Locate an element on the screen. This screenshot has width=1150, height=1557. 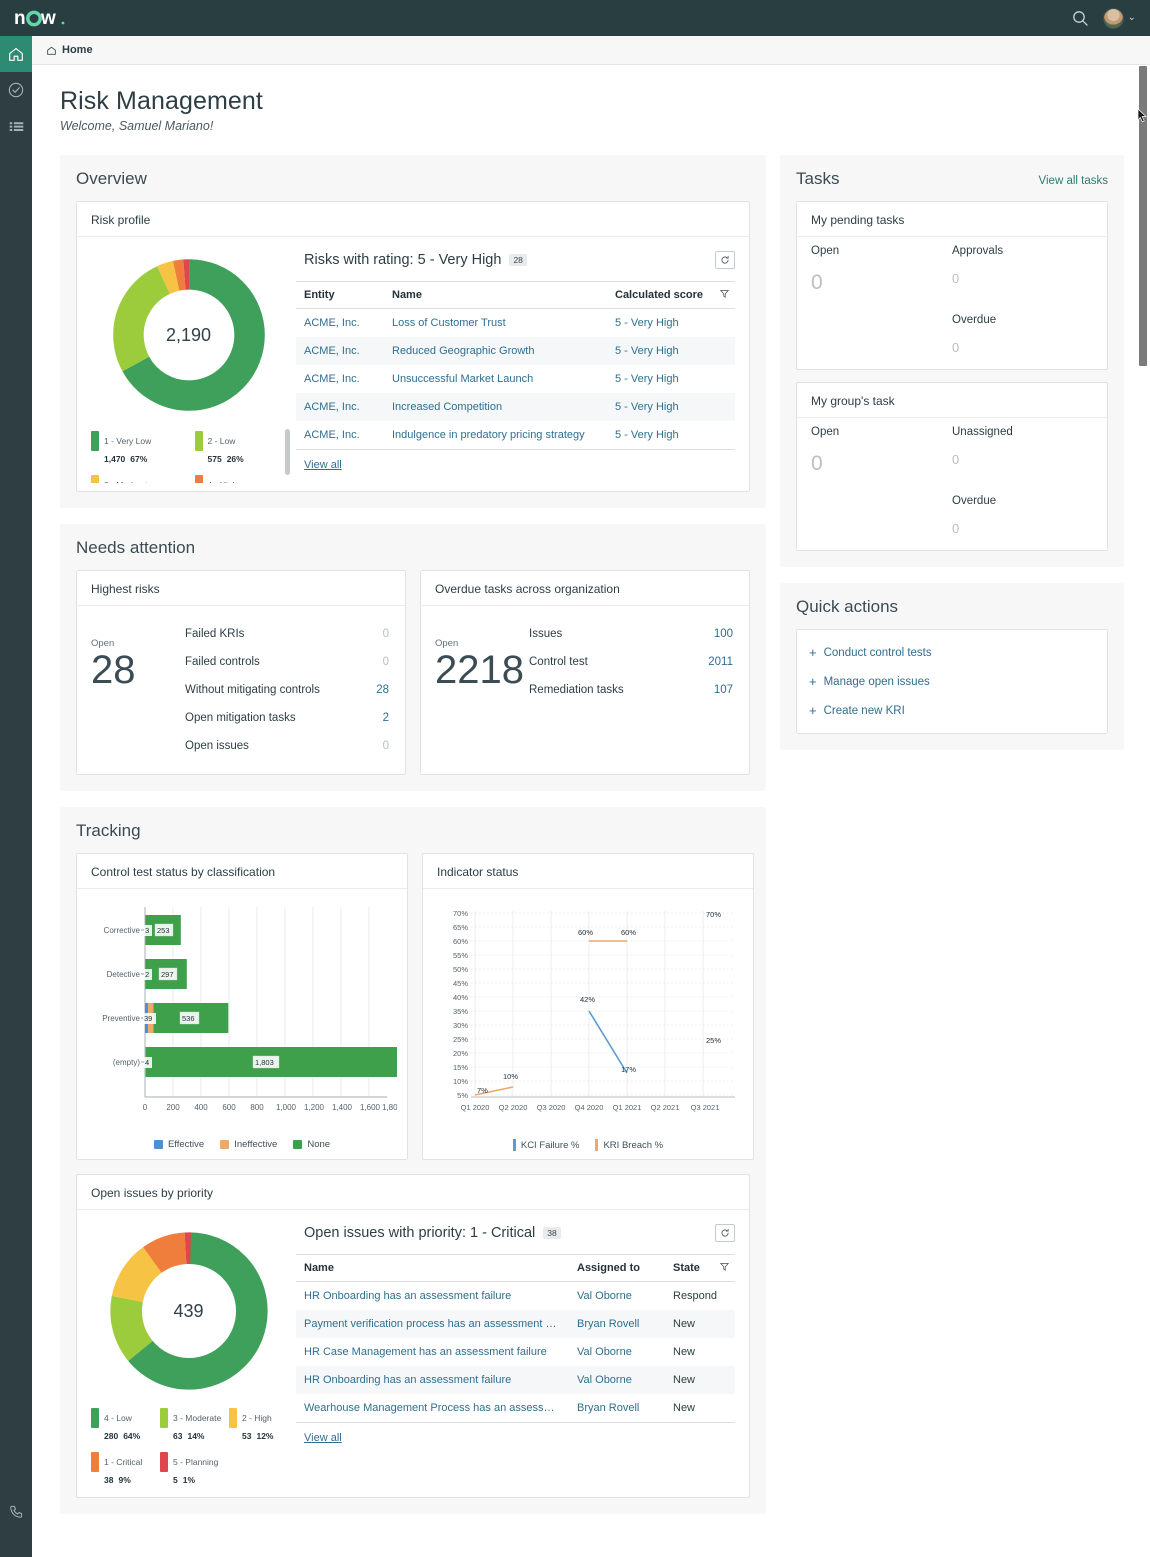
legend-item-ineffective: Ineffective is located at coordinates (248, 1144).